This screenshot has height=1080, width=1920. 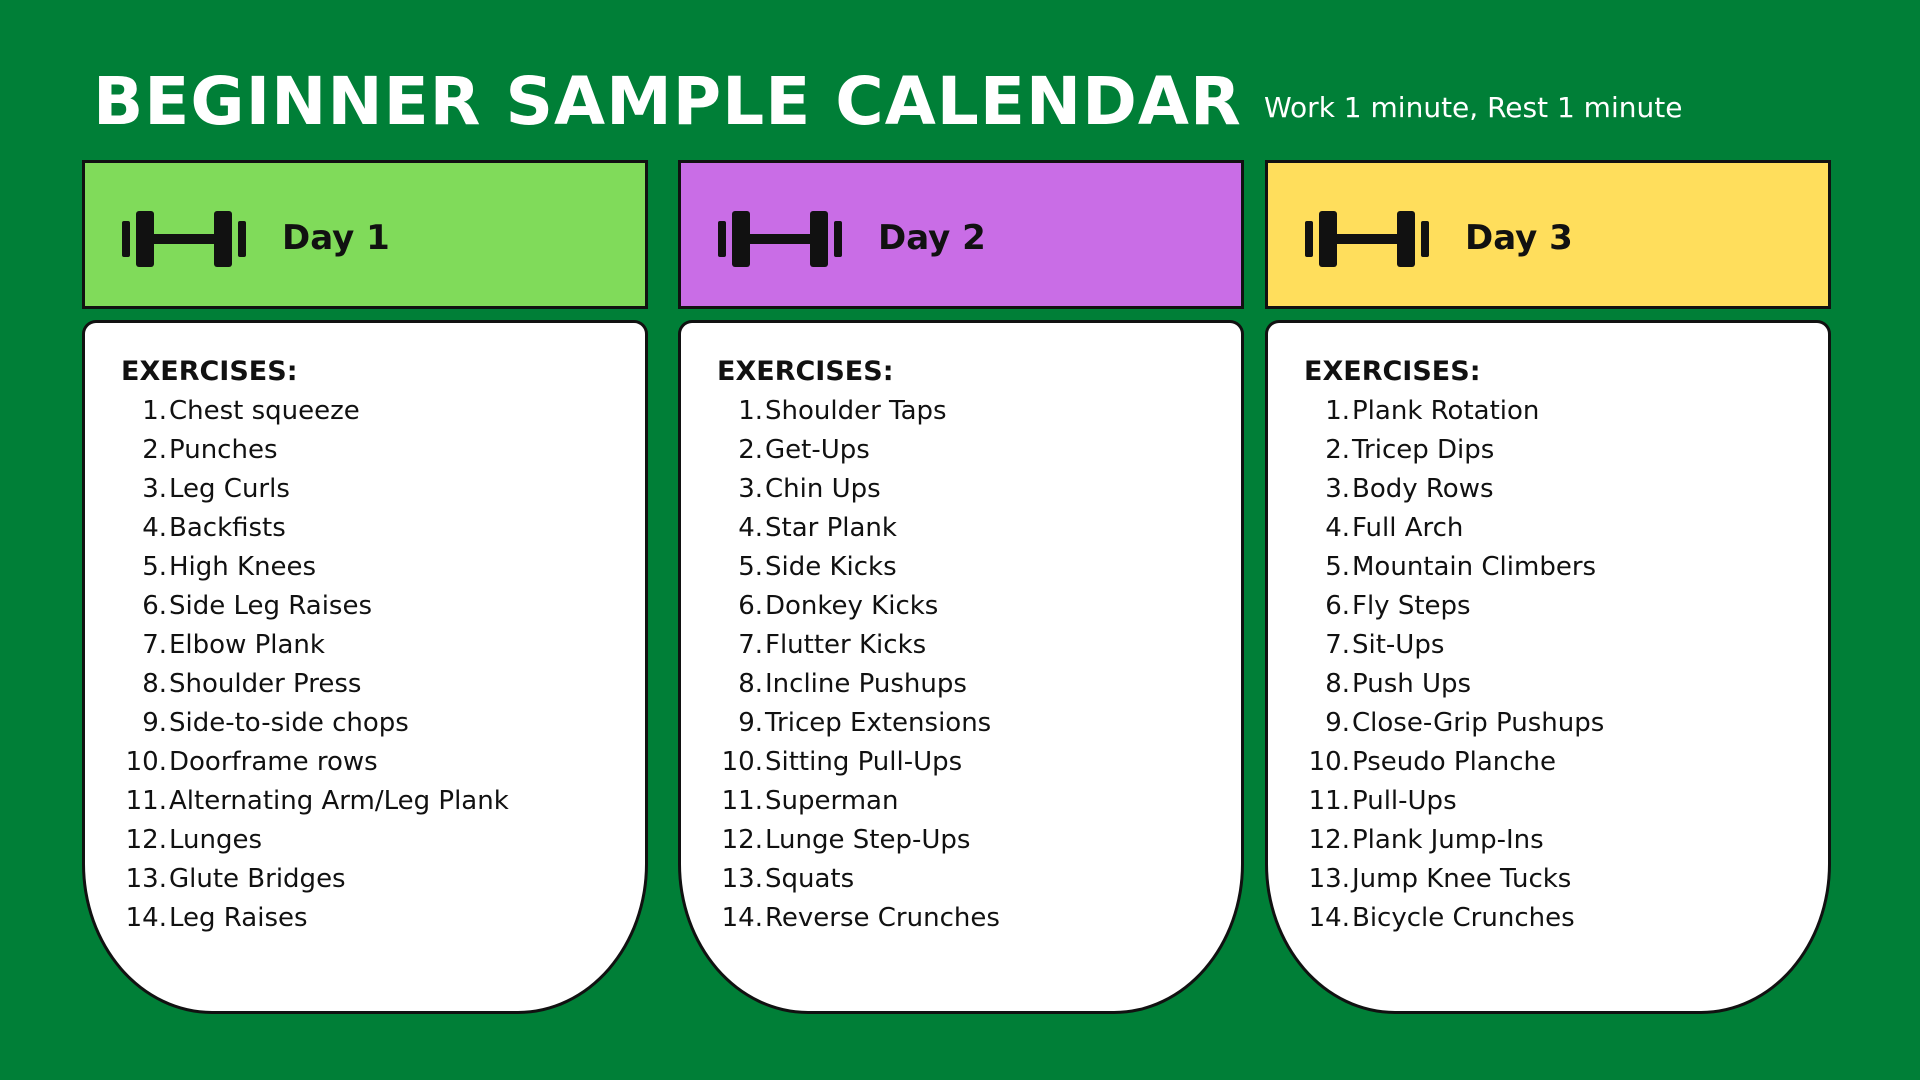 I want to click on exercise-name: Shoulder Press, so click(x=265, y=684).